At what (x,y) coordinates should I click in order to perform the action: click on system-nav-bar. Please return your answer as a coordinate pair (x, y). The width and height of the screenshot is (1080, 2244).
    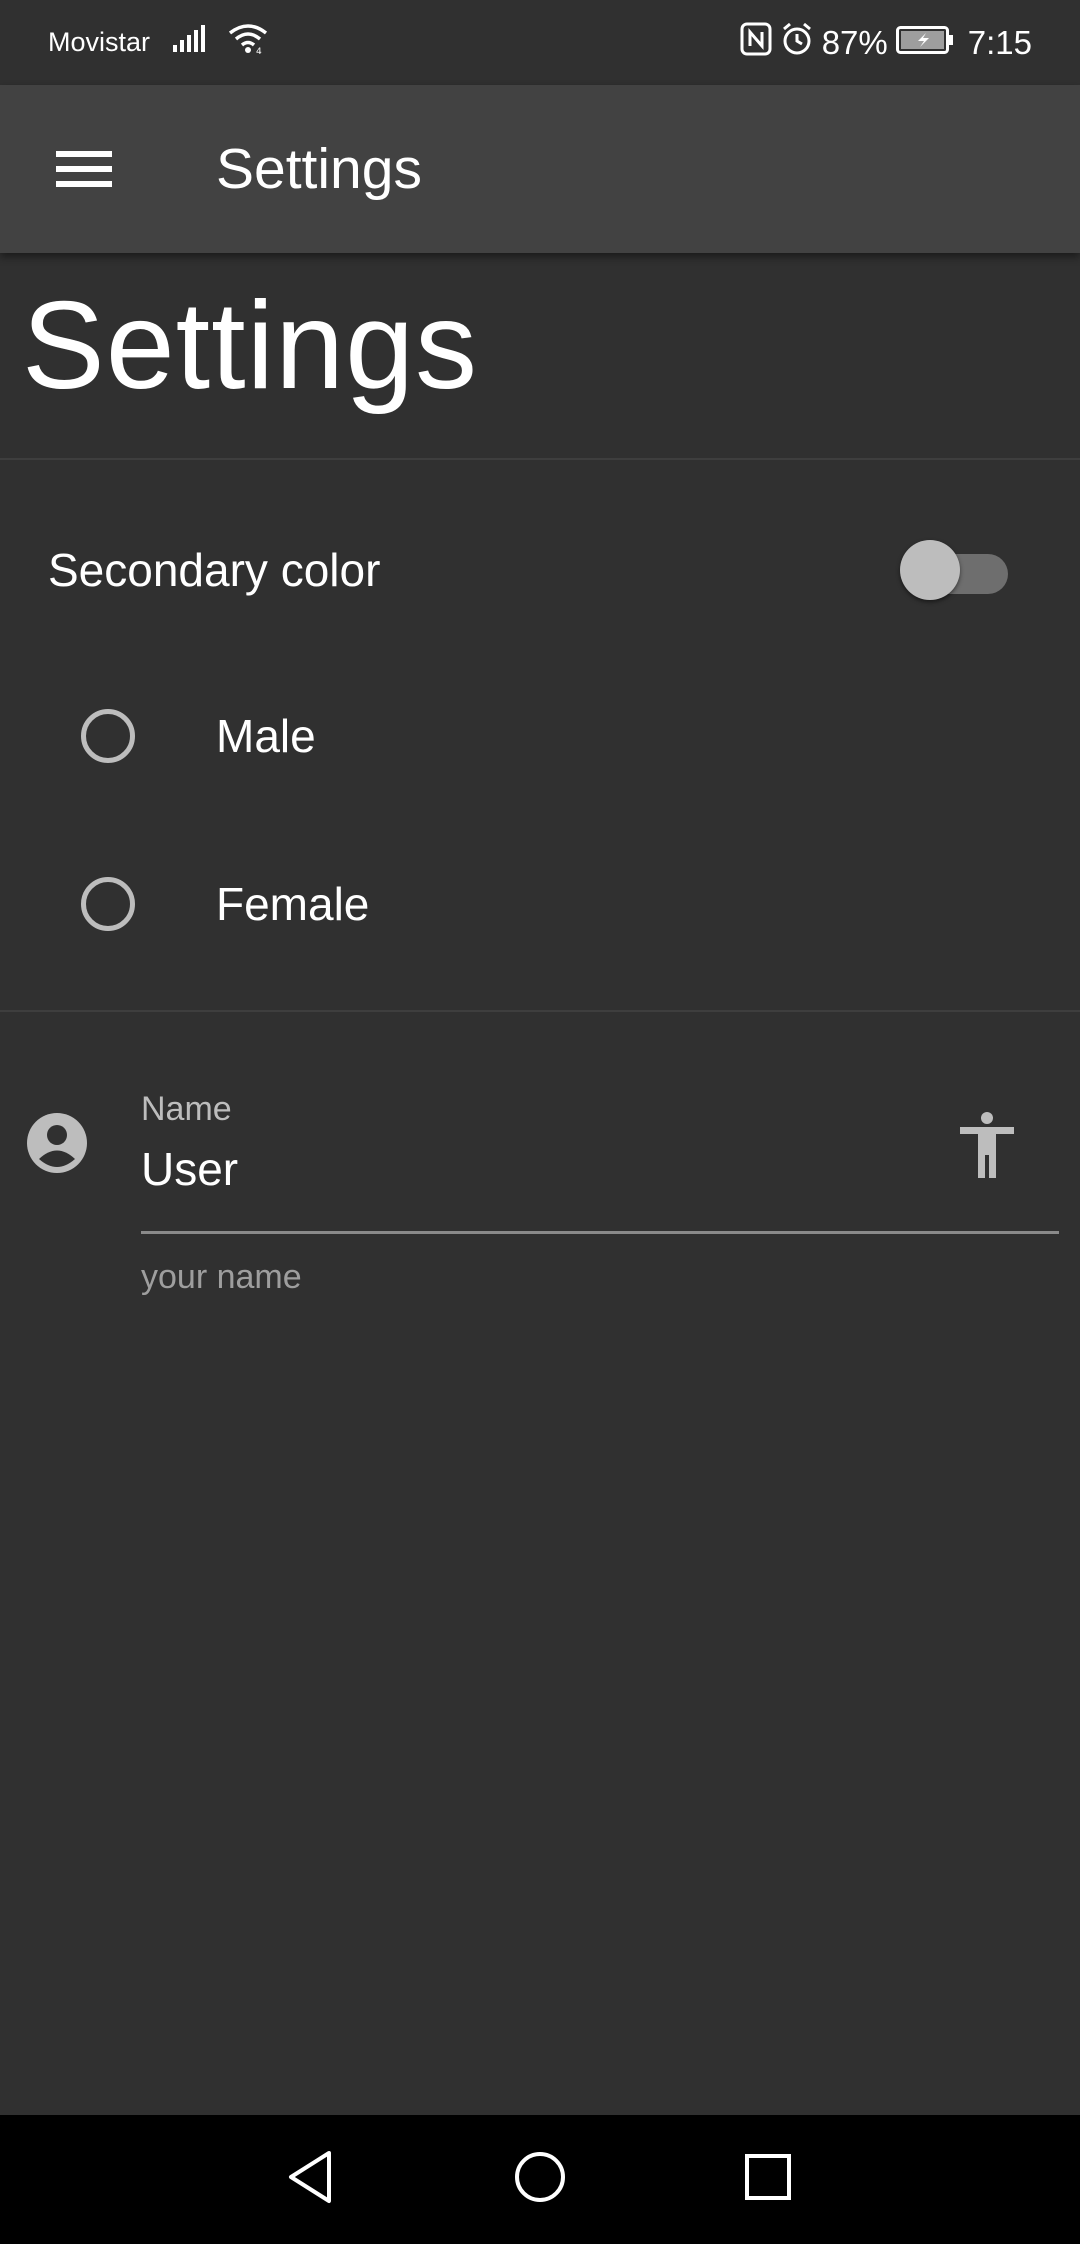
    Looking at the image, I should click on (540, 2179).